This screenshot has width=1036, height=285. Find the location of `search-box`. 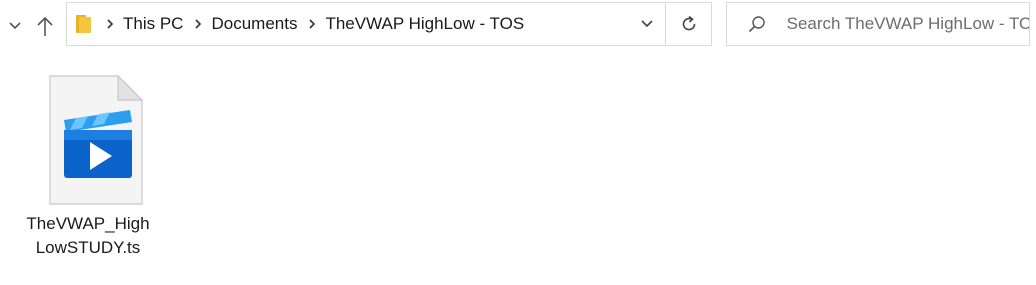

search-box is located at coordinates (878, 24).